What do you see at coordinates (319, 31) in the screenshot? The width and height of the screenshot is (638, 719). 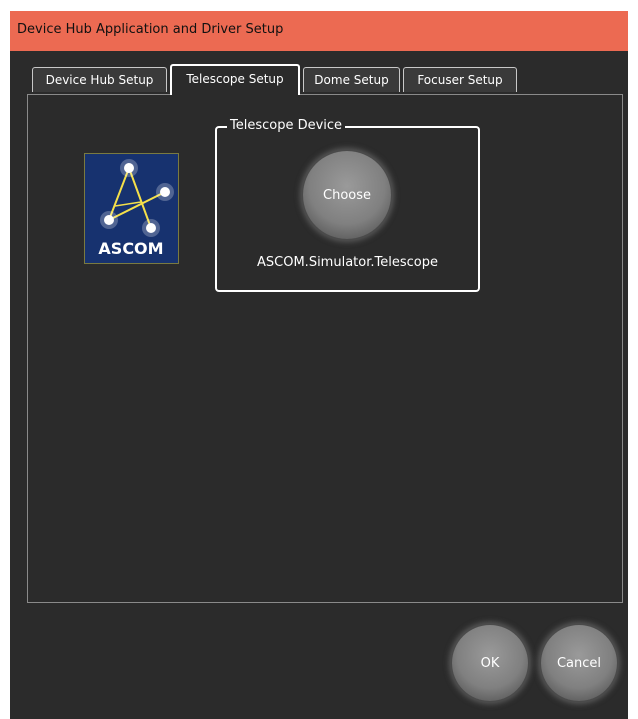 I see `title-bar: Device Hub Application and Driver Setup` at bounding box center [319, 31].